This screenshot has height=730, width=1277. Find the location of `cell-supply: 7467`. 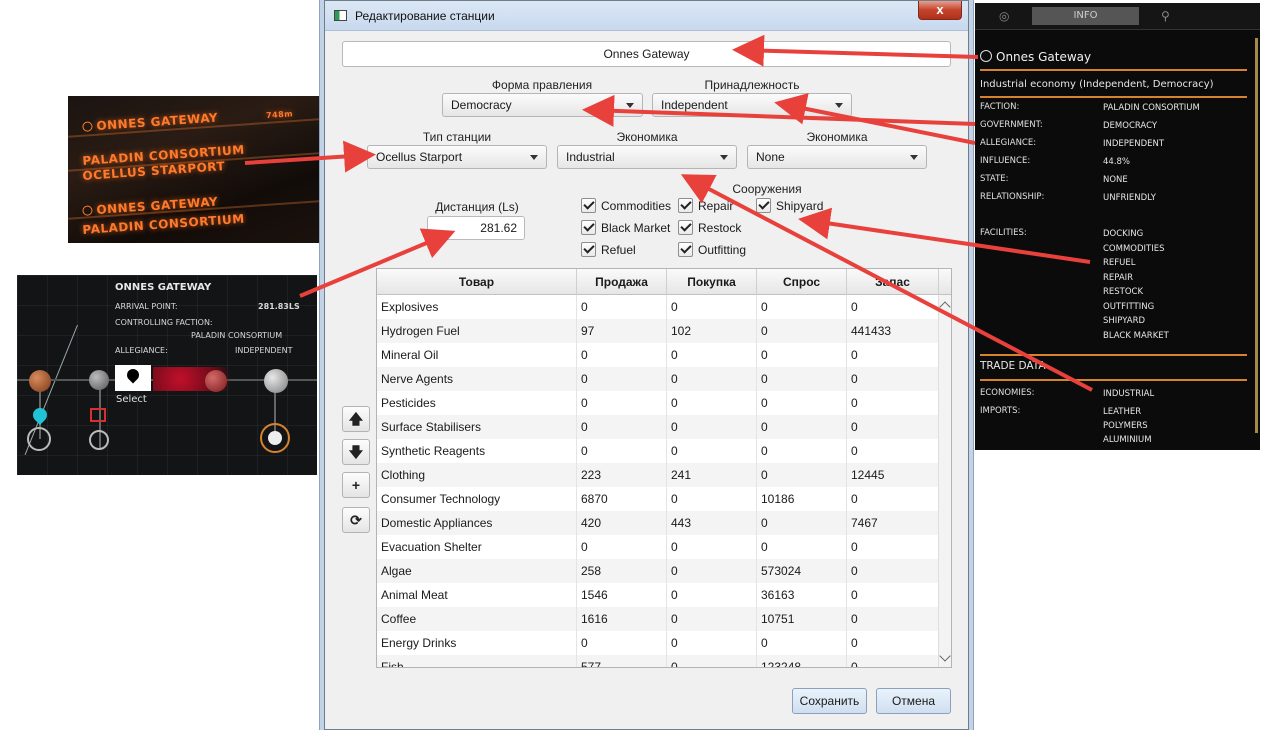

cell-supply: 7467 is located at coordinates (893, 523).